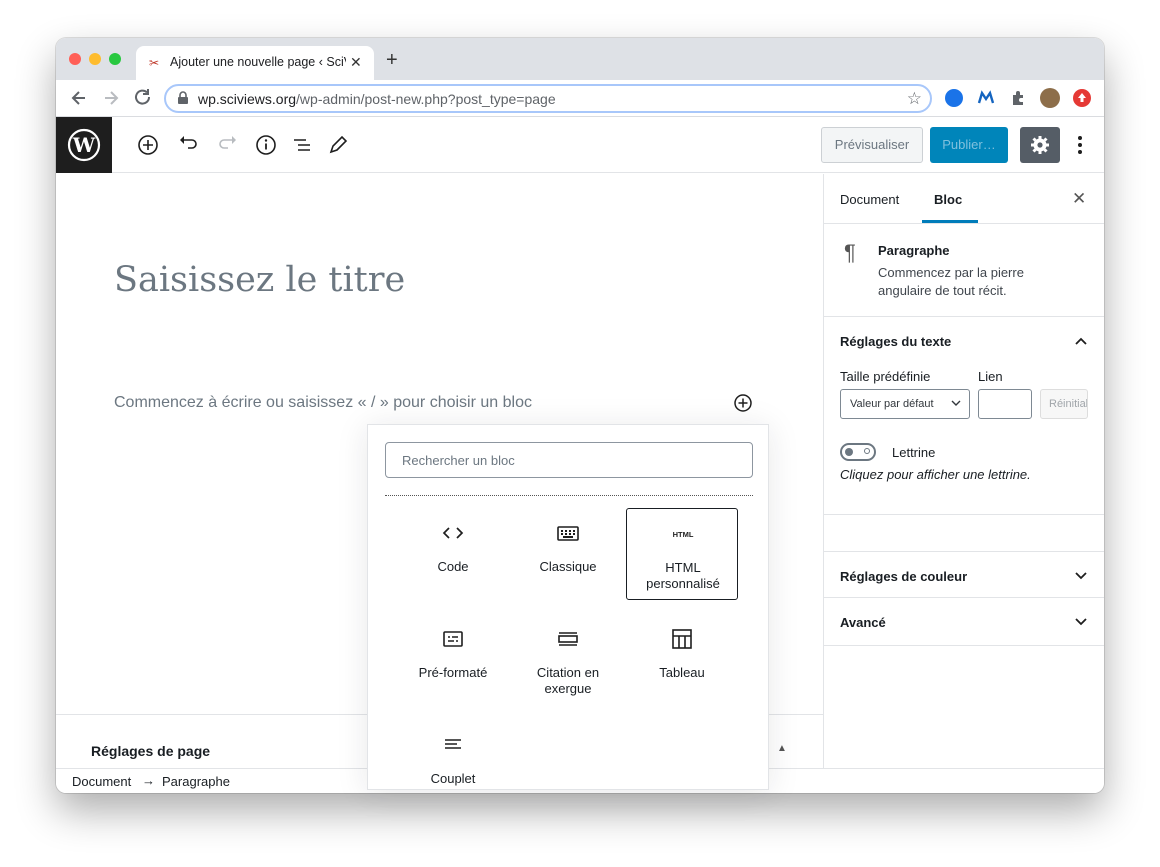 The width and height of the screenshot is (1160, 867). I want to click on favicon-icon: ✂, so click(154, 63).